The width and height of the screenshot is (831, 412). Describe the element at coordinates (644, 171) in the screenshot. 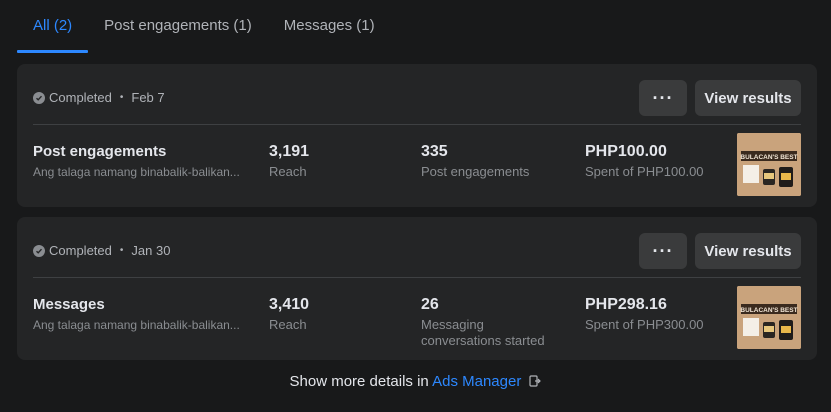

I see `spend-label: Spent of PHP100.00` at that location.